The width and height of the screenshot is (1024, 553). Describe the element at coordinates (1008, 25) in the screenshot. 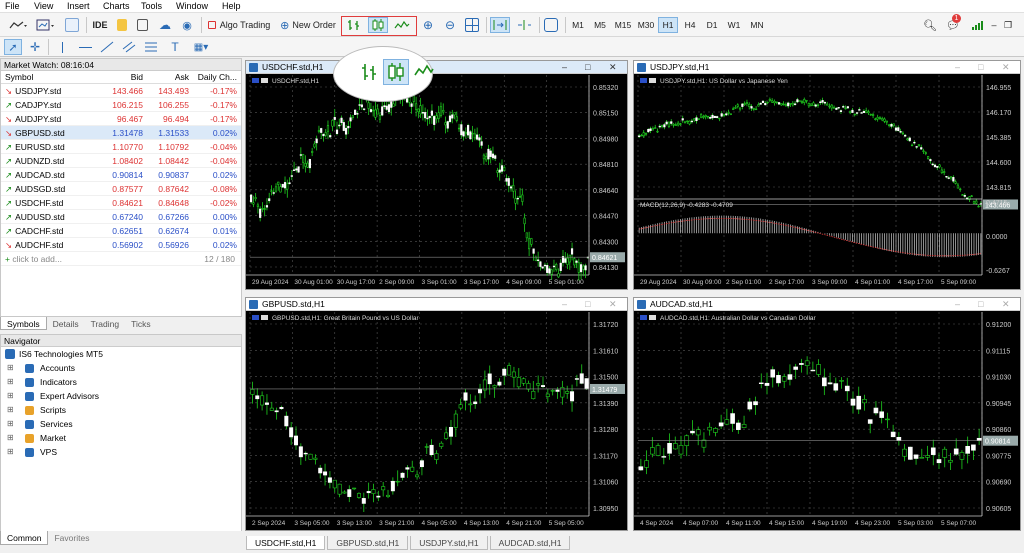

I see `restore-button: ❐` at that location.